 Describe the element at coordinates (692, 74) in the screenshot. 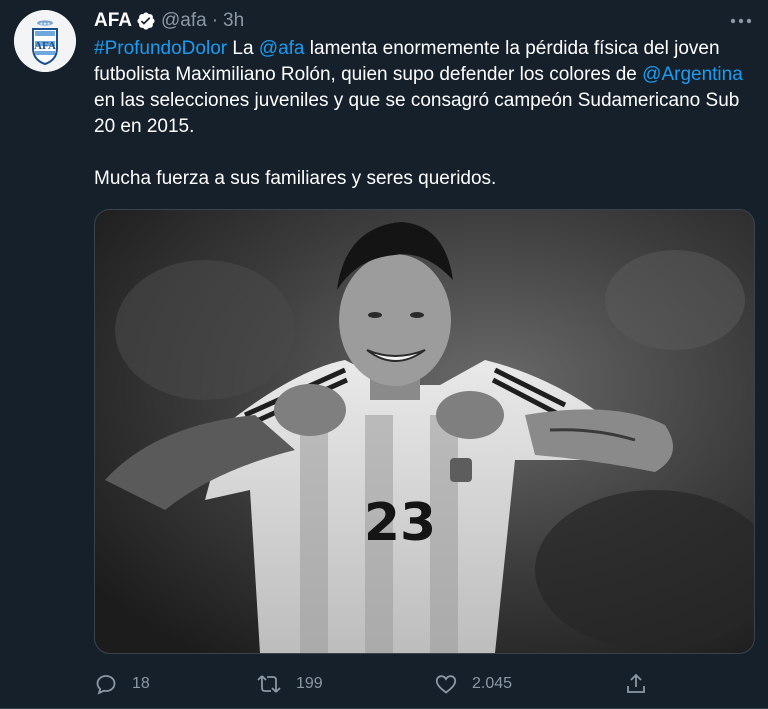

I see `mention-argentina-link: @Argentina` at that location.